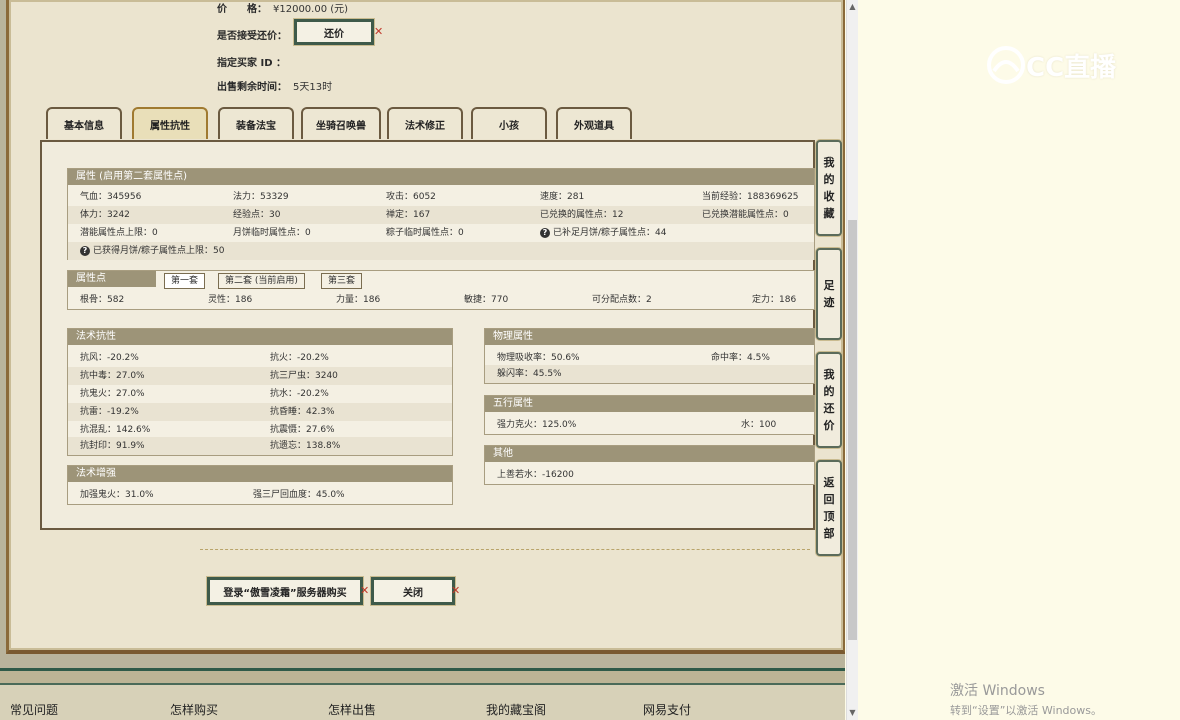 The height and width of the screenshot is (720, 1180). Describe the element at coordinates (745, 215) in the screenshot. I see `stat-exchanged-potential: 已兑换潜能属性点：0` at that location.